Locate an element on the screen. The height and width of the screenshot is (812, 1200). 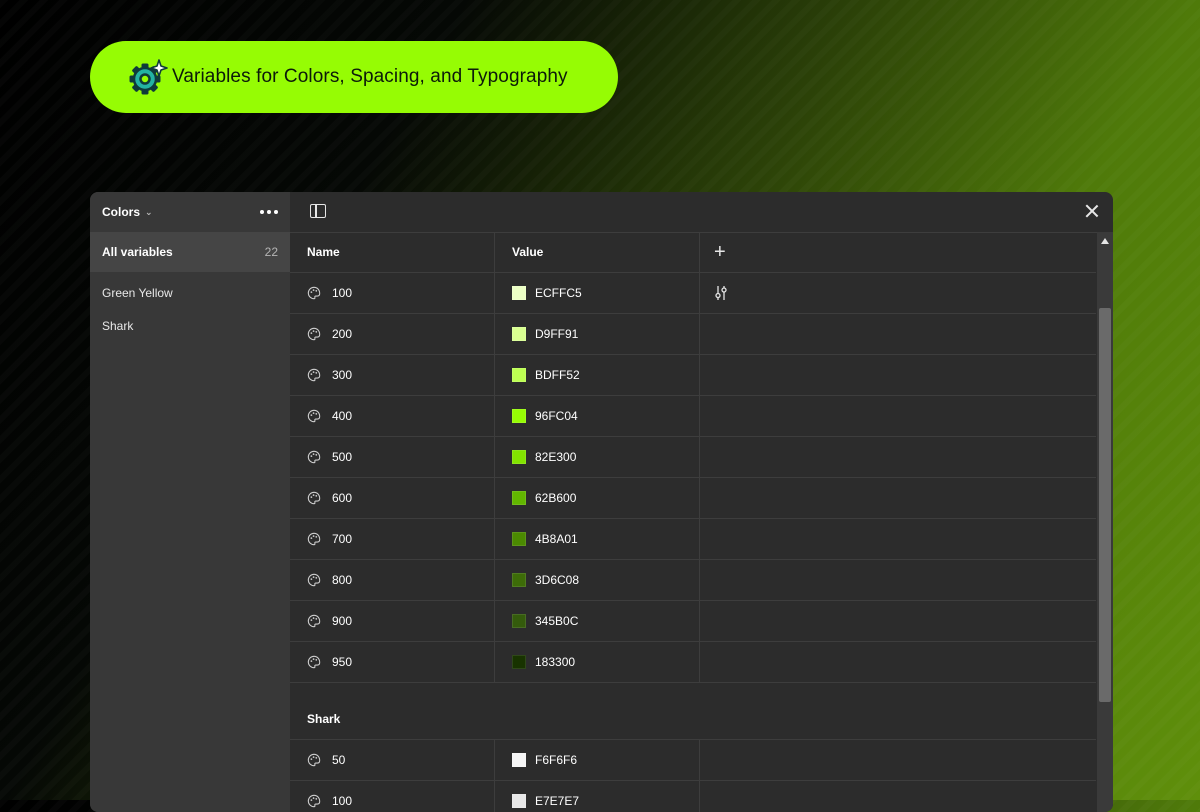
table-row: 100 ECFFC5 is located at coordinates (693, 293).